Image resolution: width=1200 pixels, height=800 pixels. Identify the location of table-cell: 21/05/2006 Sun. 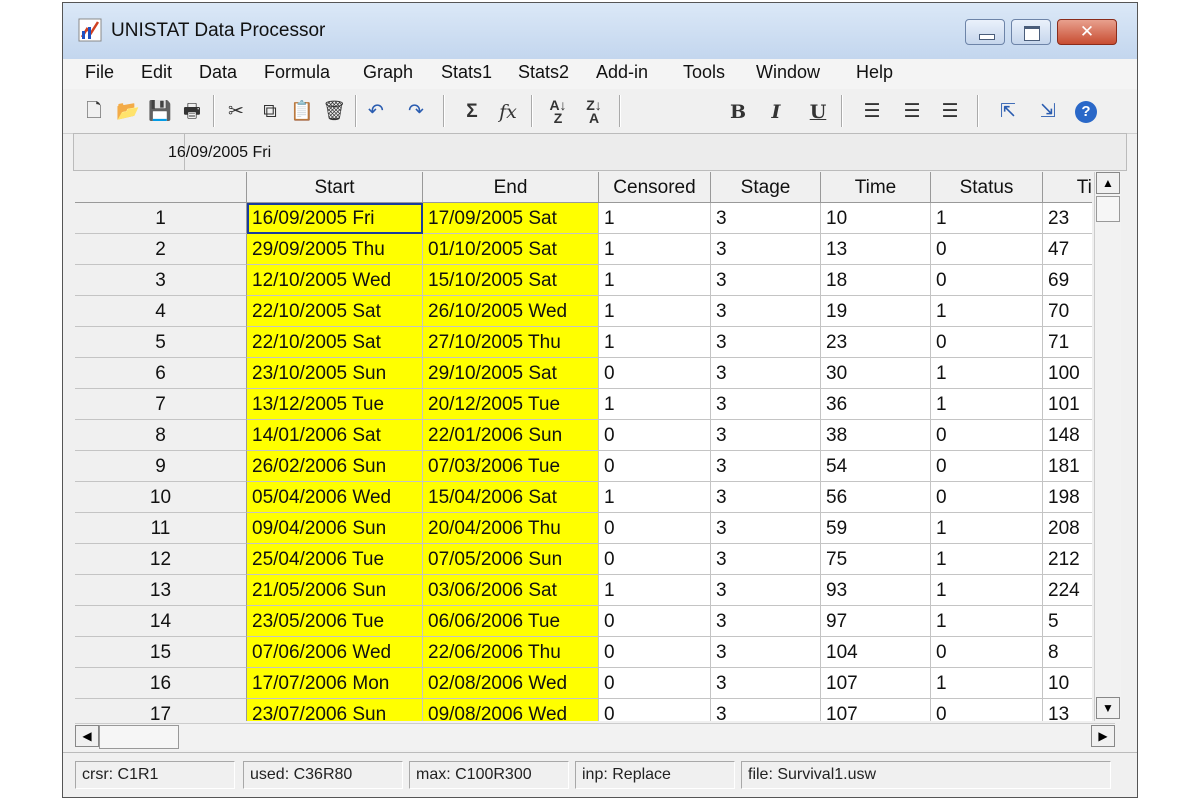
(335, 590).